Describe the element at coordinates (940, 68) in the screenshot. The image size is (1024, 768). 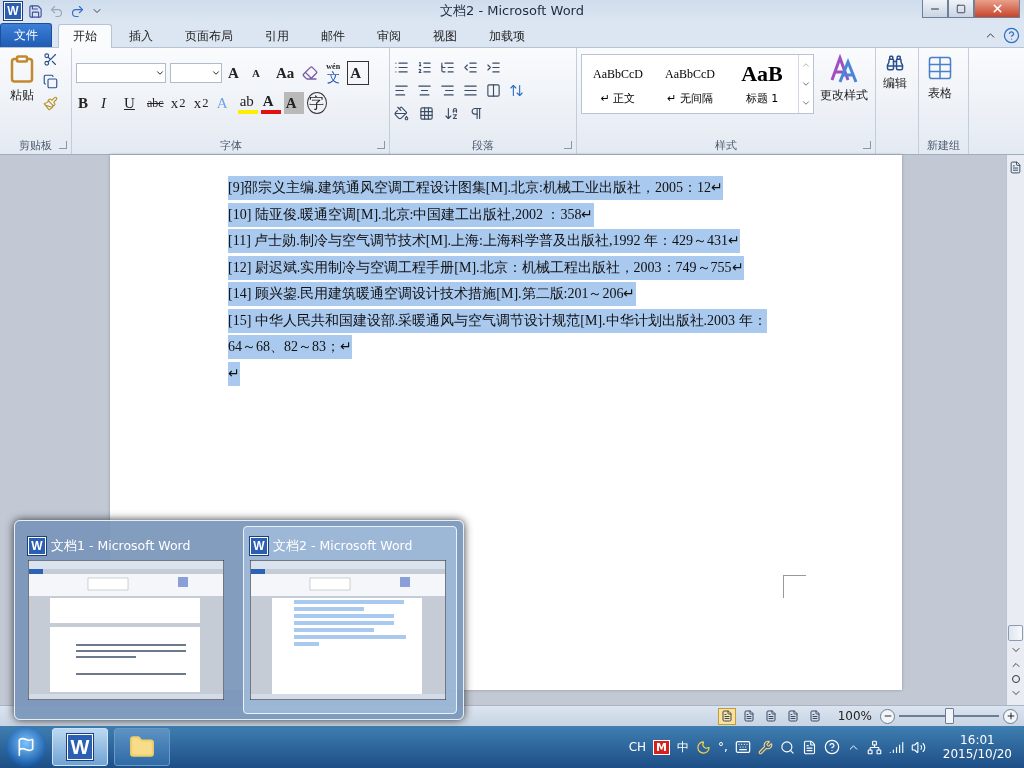
I see `table-icon` at that location.